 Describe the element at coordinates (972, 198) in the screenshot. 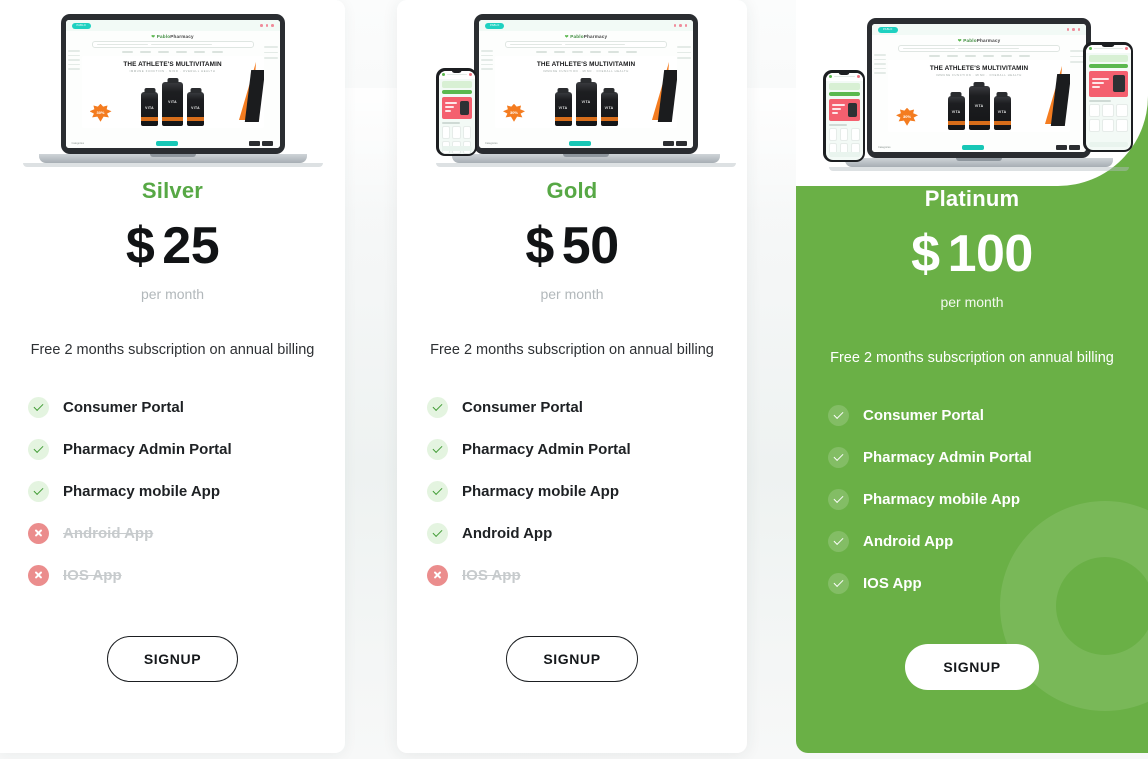

I see `plan-name: Platinum` at that location.